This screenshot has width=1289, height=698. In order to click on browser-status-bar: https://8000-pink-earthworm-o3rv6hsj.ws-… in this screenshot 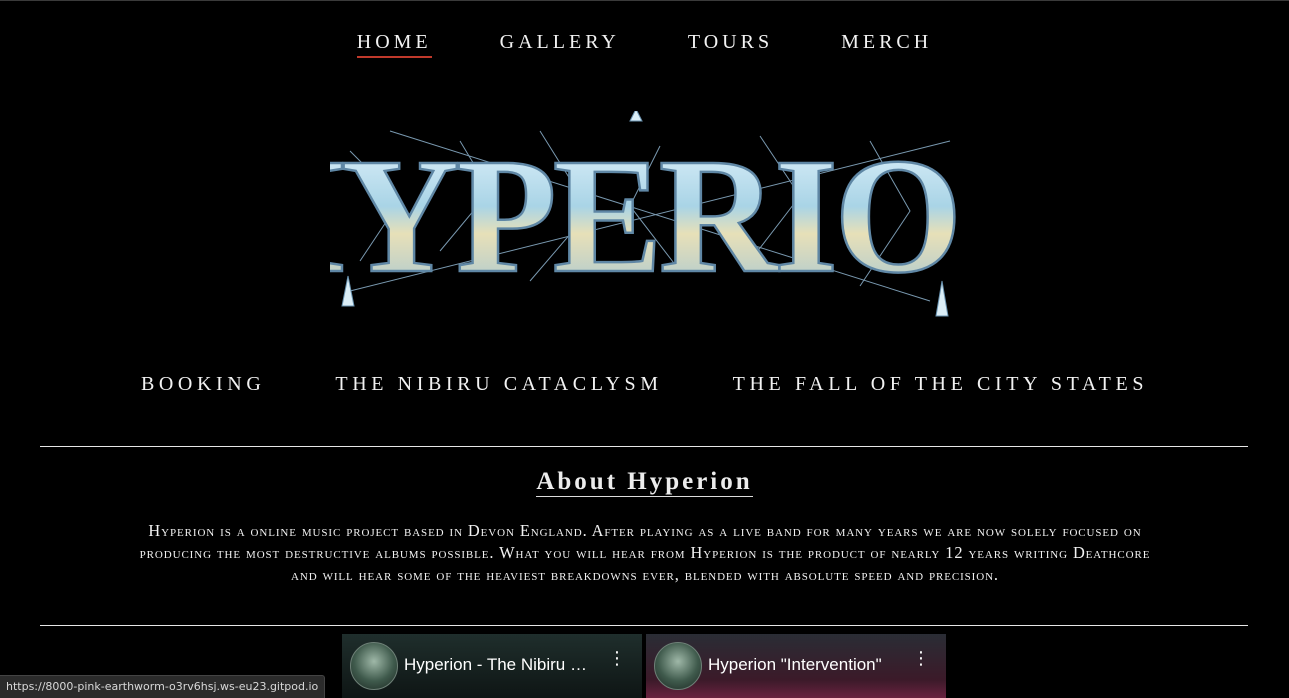, I will do `click(163, 686)`.